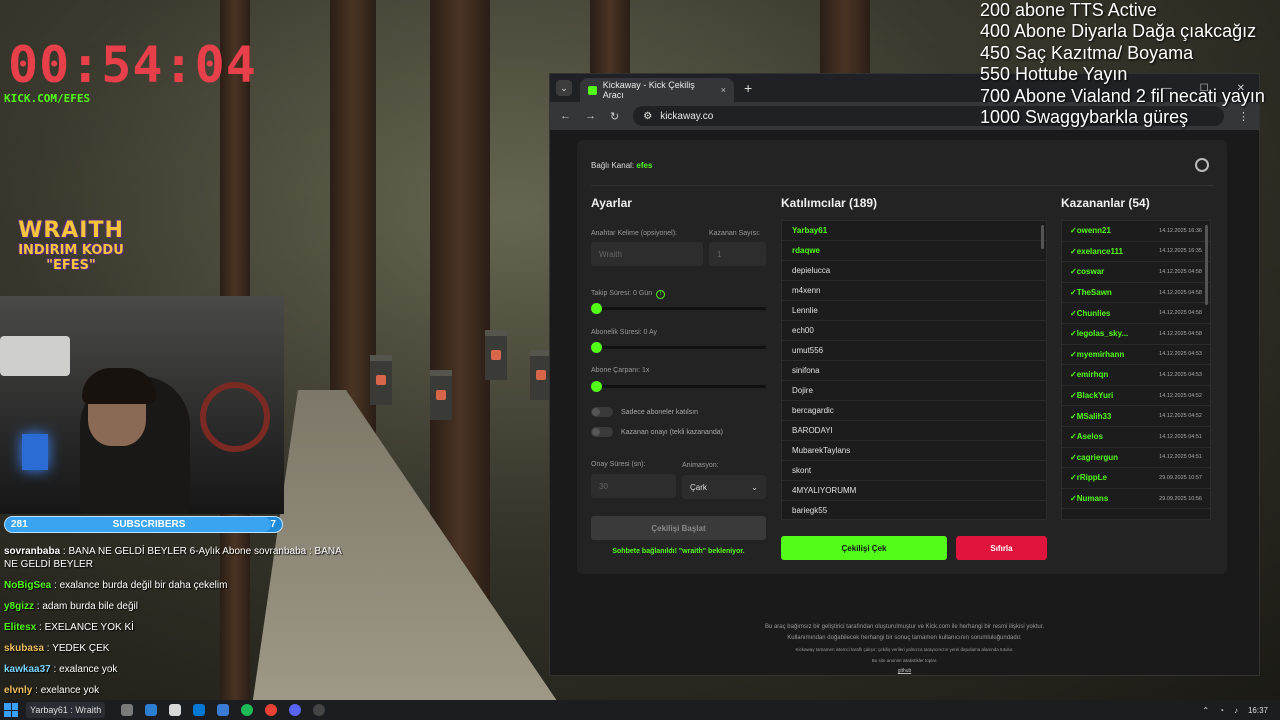 The width and height of the screenshot is (1280, 720). Describe the element at coordinates (199, 710) in the screenshot. I see `outlook-icon` at that location.